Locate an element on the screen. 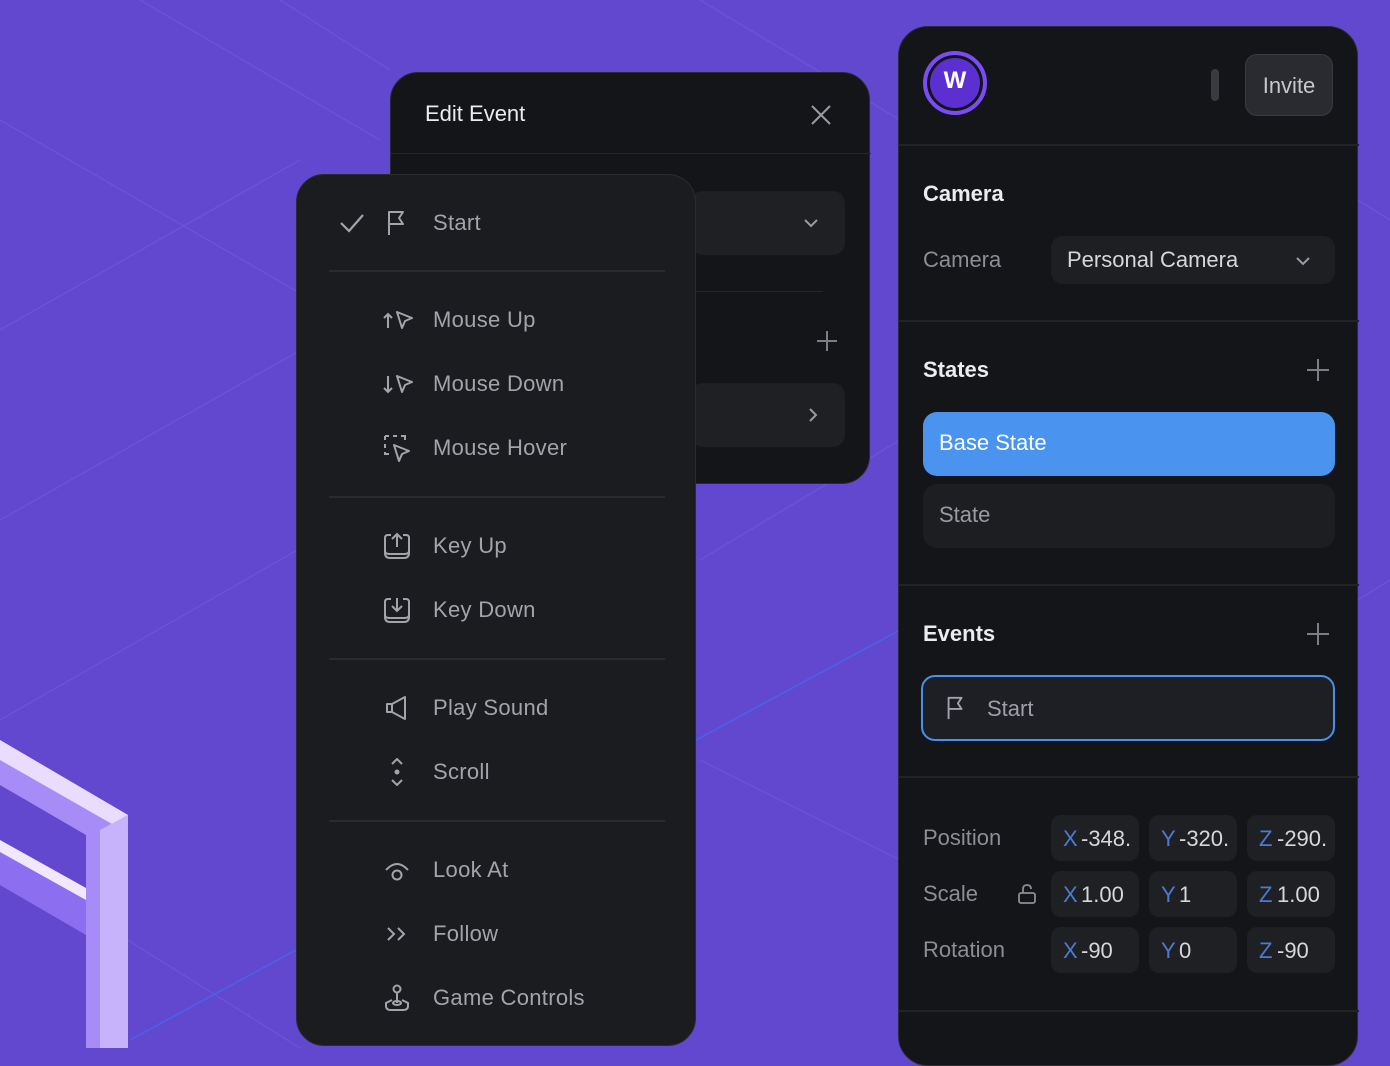 Image resolution: width=1390 pixels, height=1066 pixels. menu-item-key-down: Key Down is located at coordinates (497, 610).